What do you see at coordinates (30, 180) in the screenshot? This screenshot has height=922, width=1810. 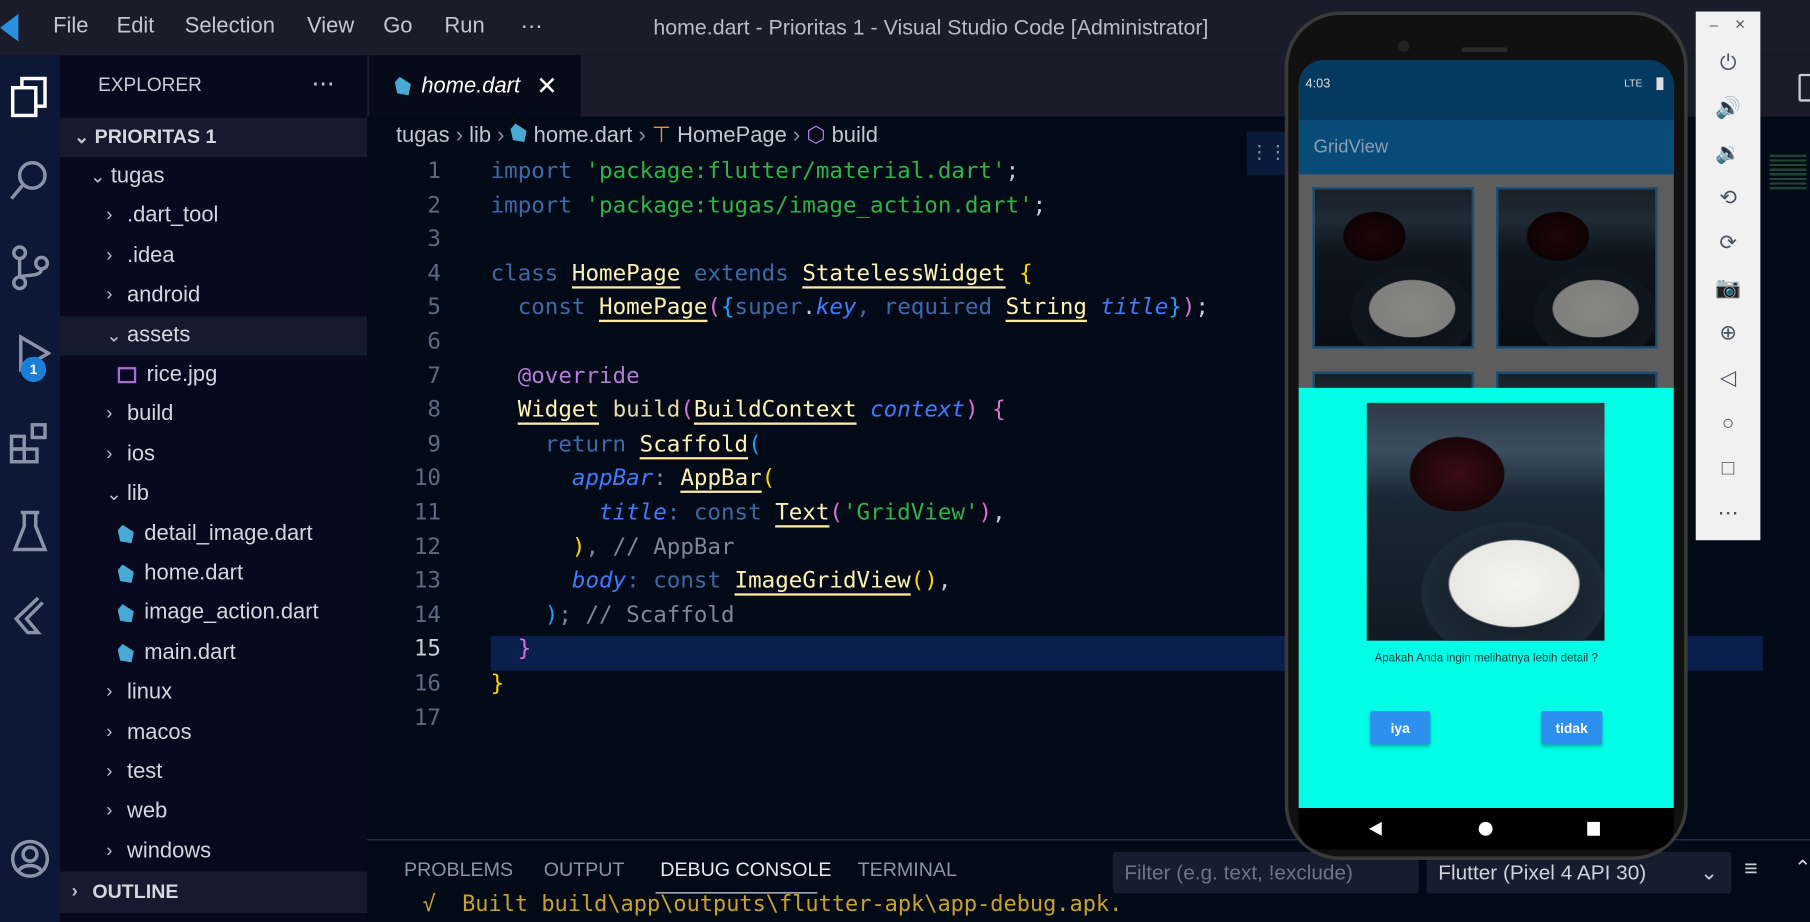 I see `search-icon` at bounding box center [30, 180].